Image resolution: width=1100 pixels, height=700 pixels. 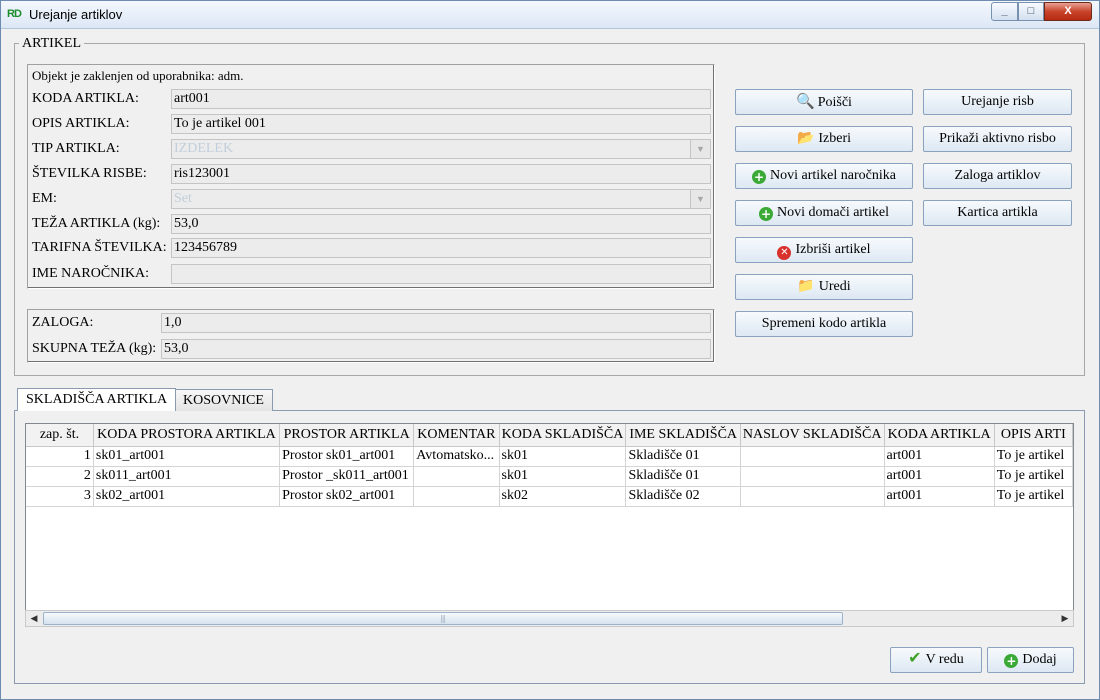 I want to click on tip-select-value: IZDELEK, so click(x=204, y=148).